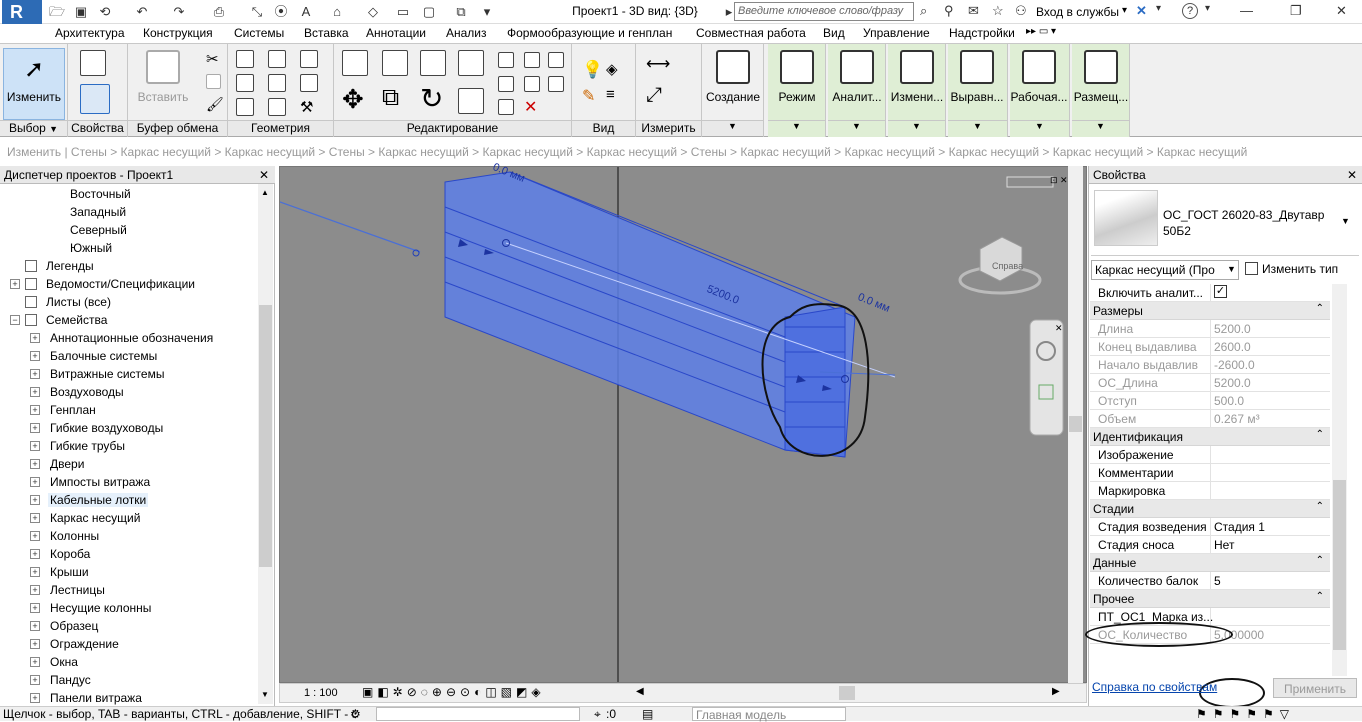  Describe the element at coordinates (998, 11) in the screenshot. I see `favorites-icon: ☆` at that location.